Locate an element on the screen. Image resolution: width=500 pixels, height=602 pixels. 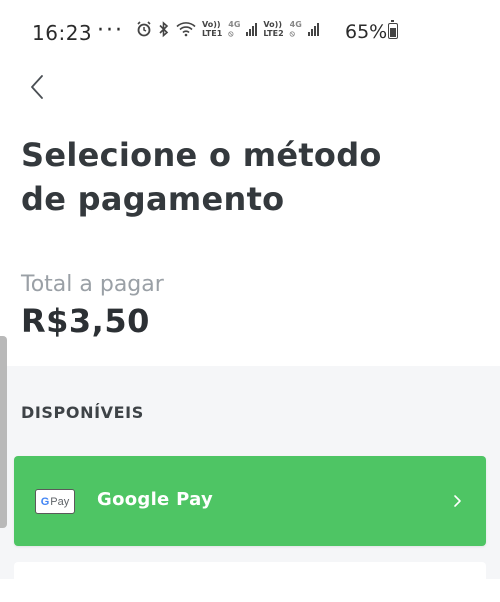
signal-icon is located at coordinates (252, 29).